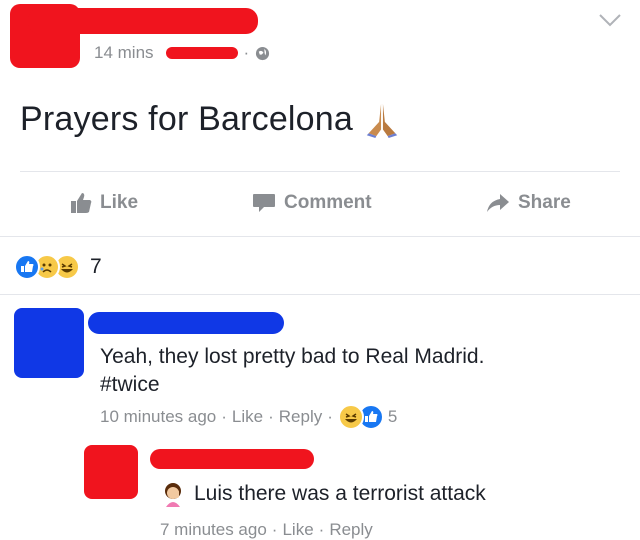  I want to click on reply-meta-row: 7 minutes ago · Like · Reply, so click(266, 530).